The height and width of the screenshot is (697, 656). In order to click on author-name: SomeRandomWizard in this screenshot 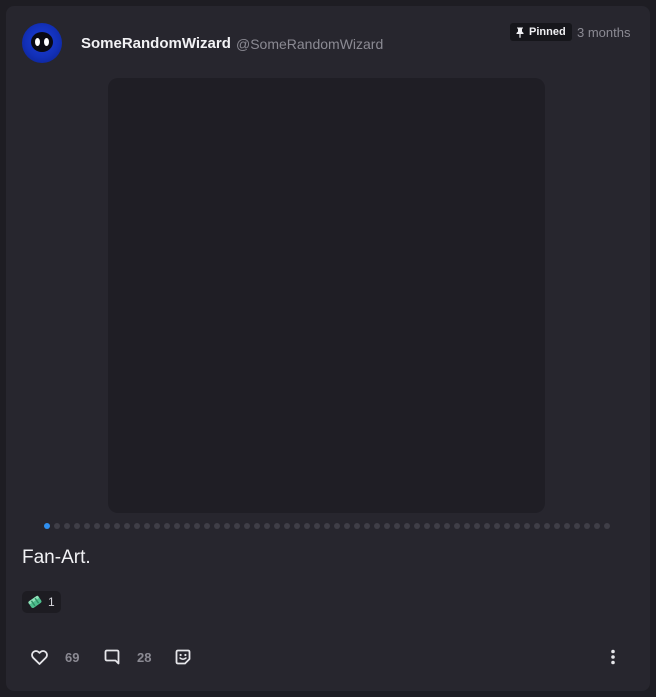, I will do `click(156, 43)`.